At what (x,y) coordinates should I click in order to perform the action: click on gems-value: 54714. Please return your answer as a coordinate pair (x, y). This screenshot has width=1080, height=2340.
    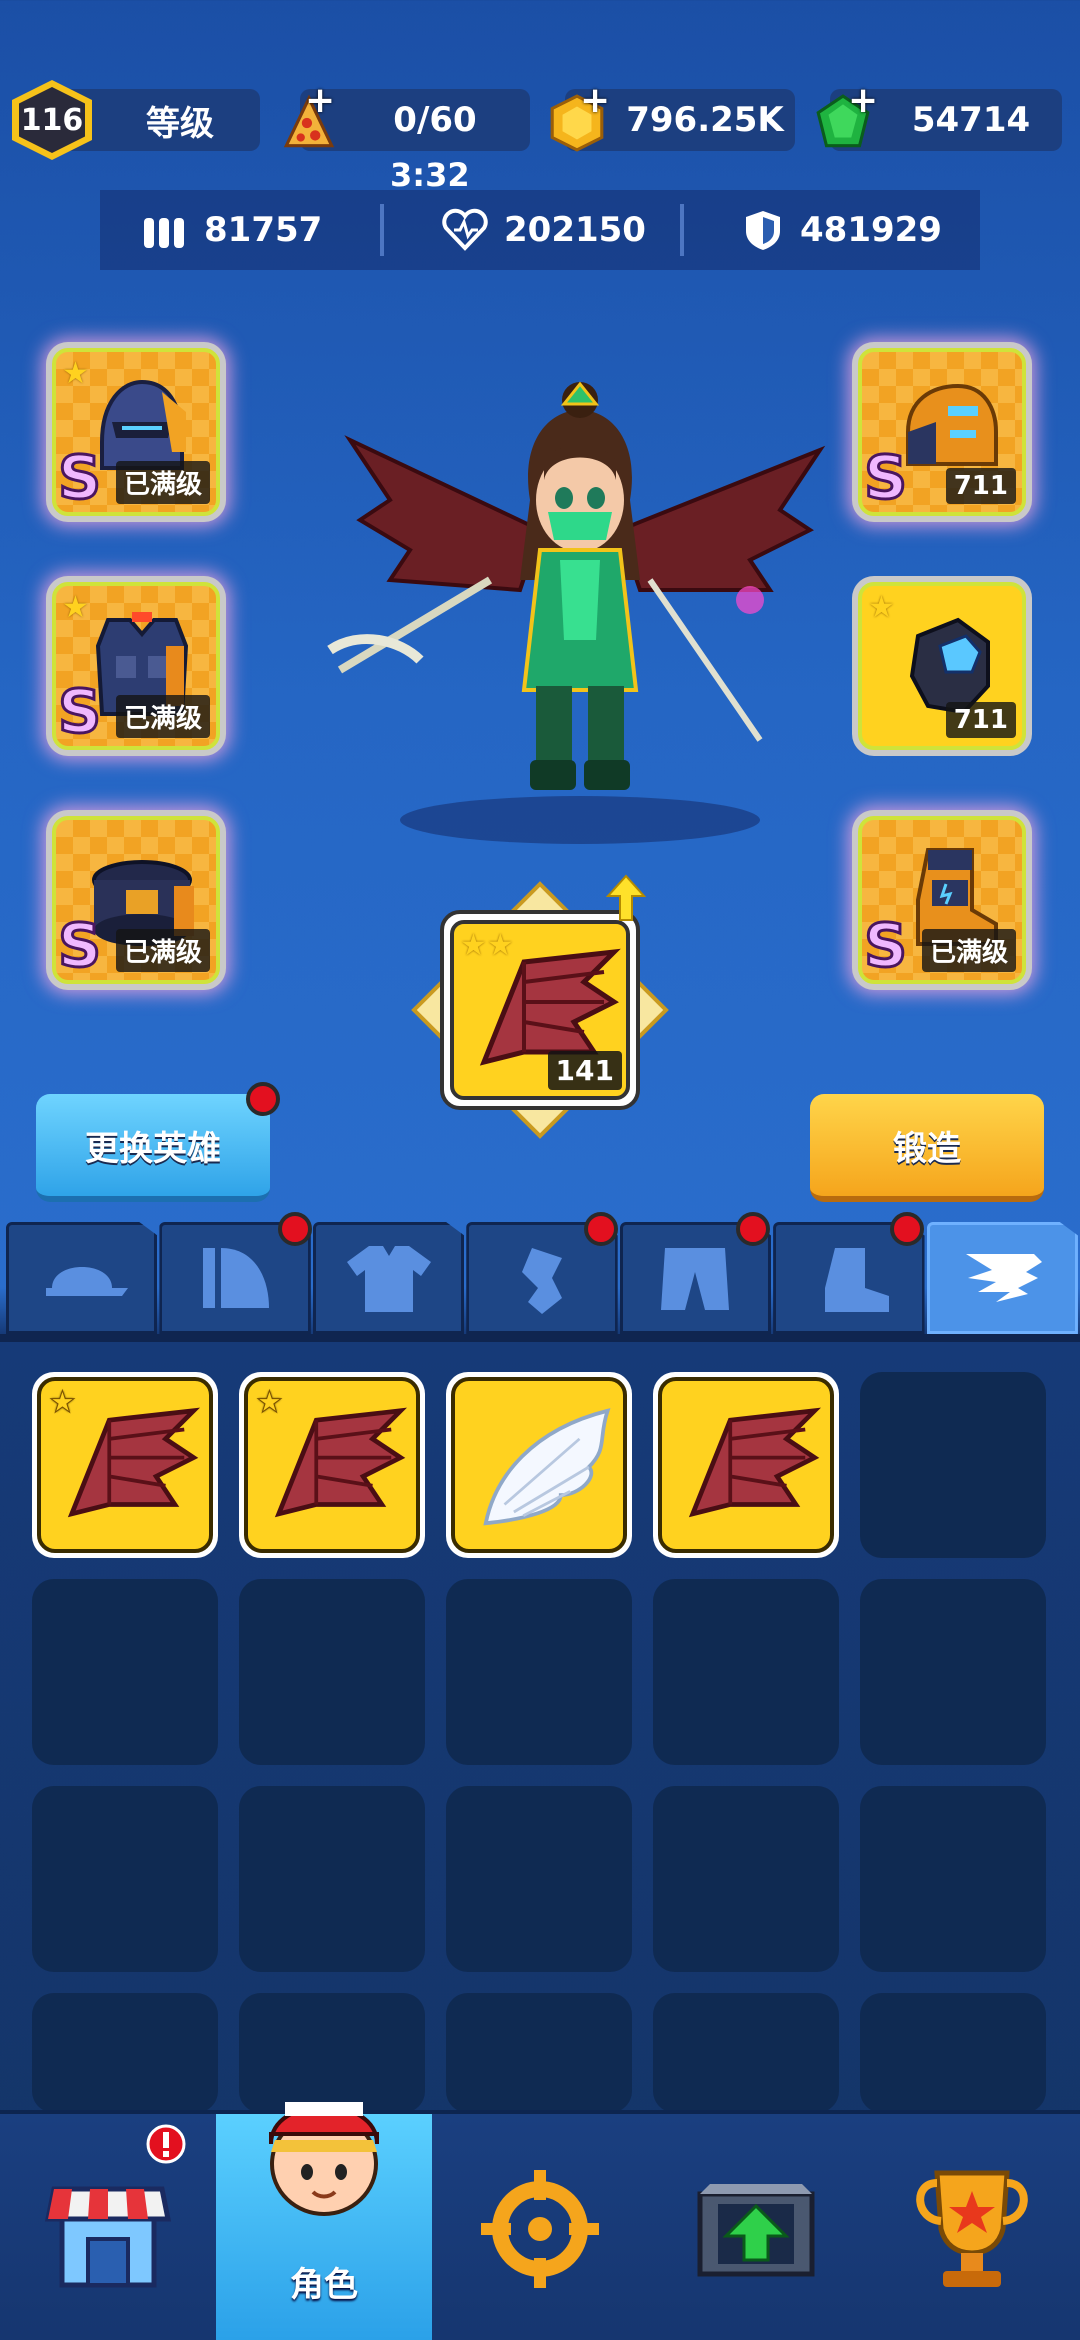
    Looking at the image, I should click on (971, 120).